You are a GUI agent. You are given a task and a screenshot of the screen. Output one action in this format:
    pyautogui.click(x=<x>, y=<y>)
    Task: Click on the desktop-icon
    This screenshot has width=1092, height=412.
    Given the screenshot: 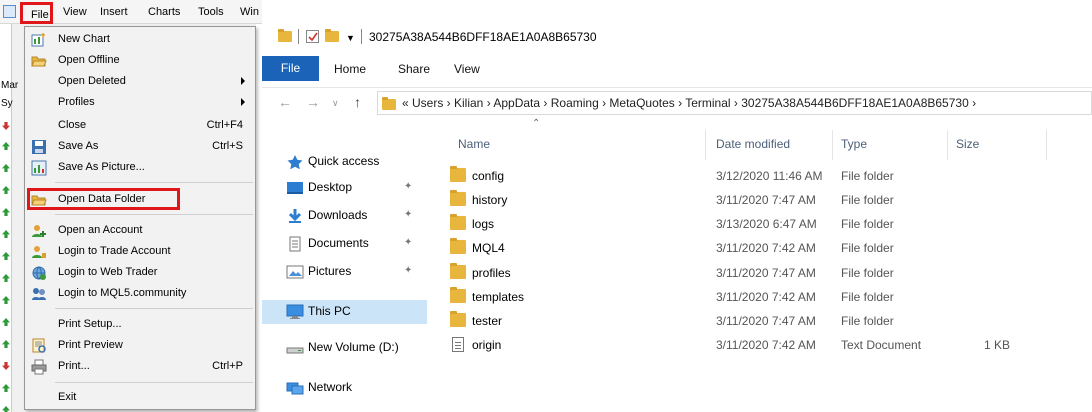 What is the action you would take?
    pyautogui.click(x=295, y=188)
    